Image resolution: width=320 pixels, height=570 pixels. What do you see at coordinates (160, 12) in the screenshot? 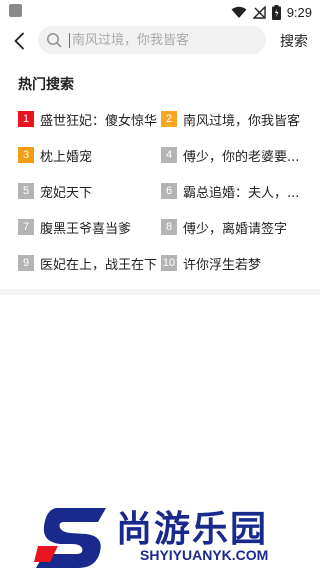
I see `status-bar: 9:29` at bounding box center [160, 12].